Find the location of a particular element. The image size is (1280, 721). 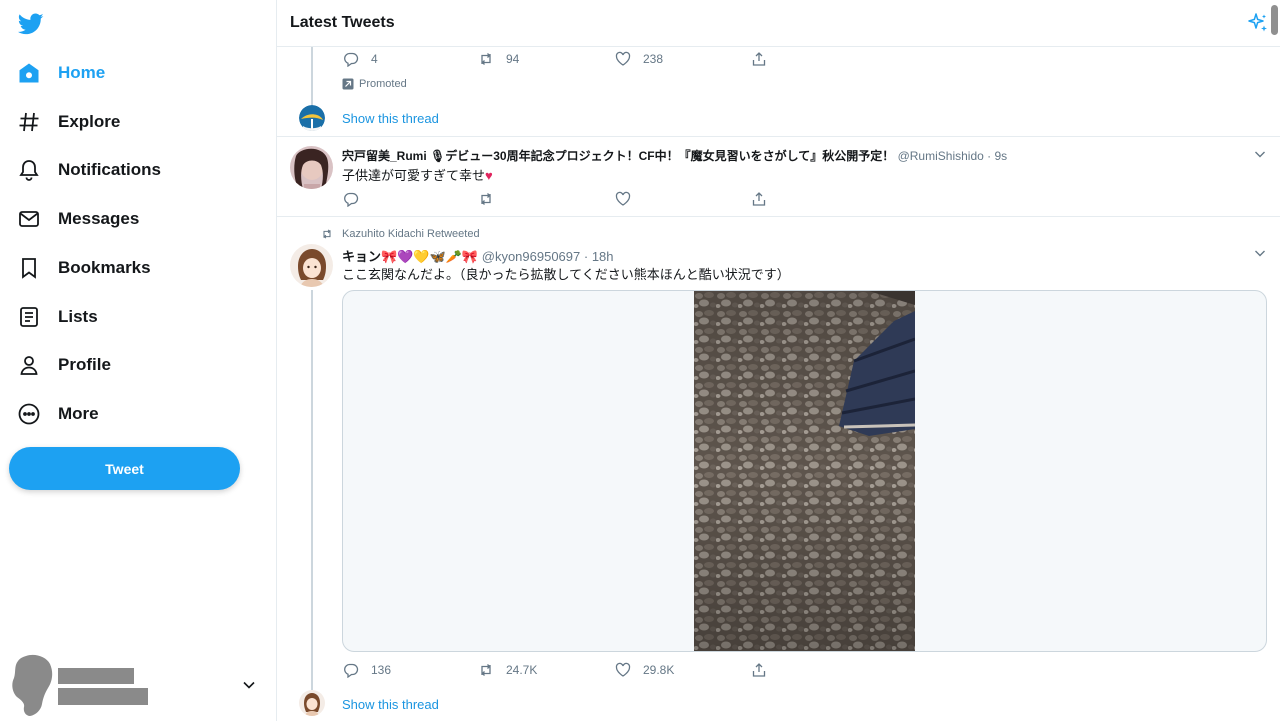

twitter-bird-icon is located at coordinates (30, 24).